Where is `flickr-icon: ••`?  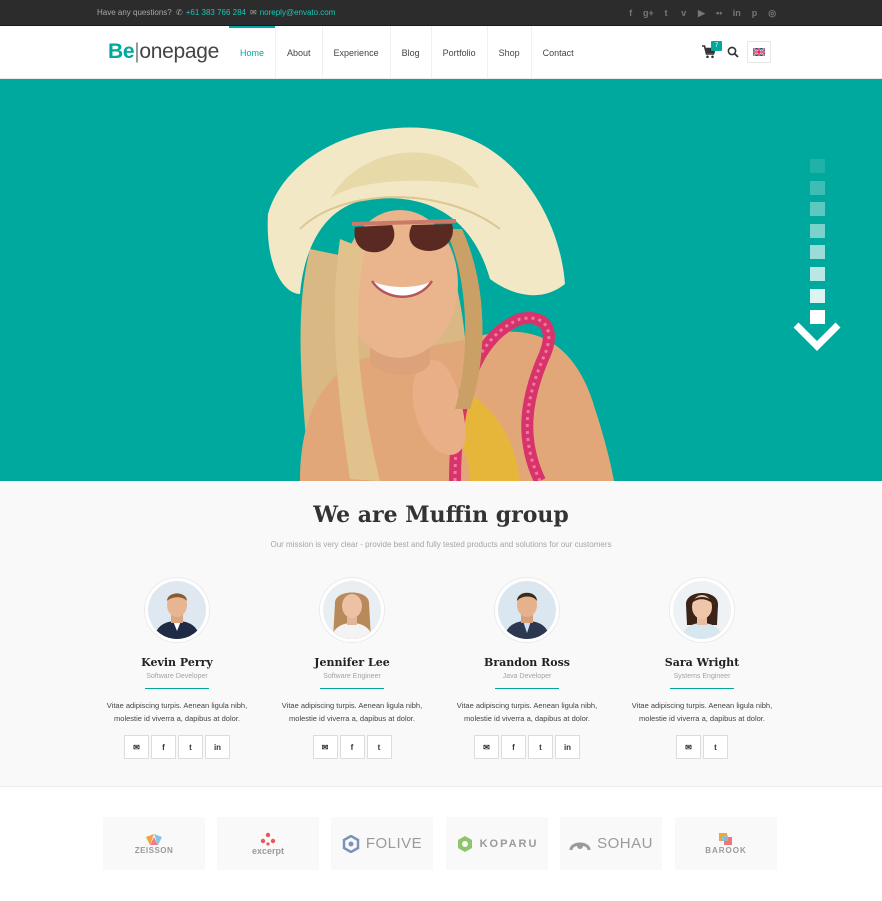
flickr-icon: •• is located at coordinates (719, 13).